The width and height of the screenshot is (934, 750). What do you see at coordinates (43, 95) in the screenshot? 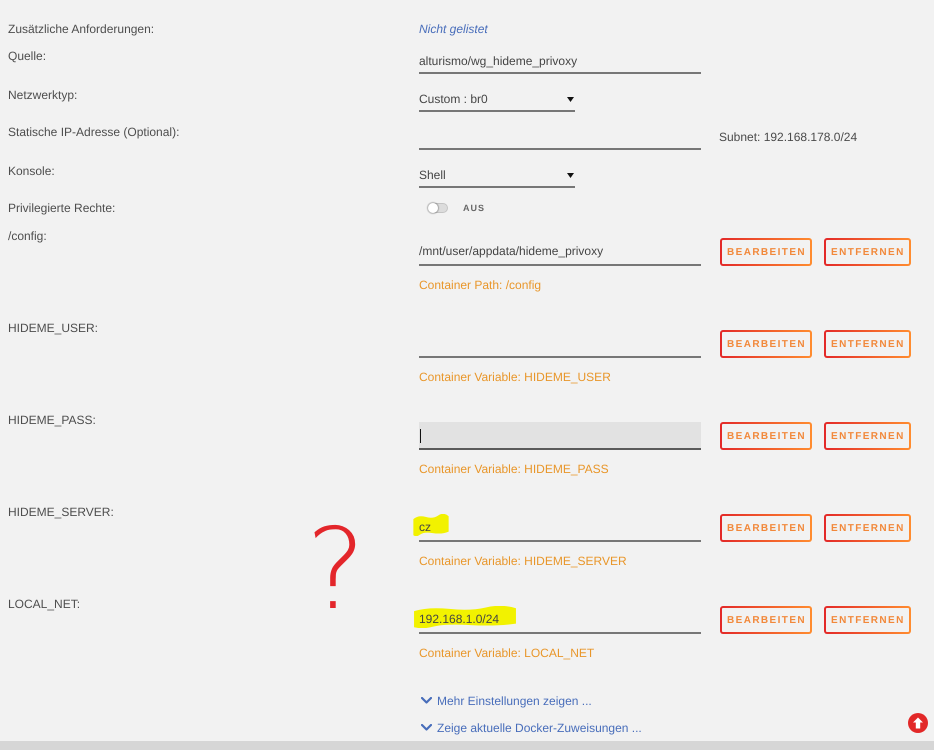
I see `field-label: Netzwerktyp:` at bounding box center [43, 95].